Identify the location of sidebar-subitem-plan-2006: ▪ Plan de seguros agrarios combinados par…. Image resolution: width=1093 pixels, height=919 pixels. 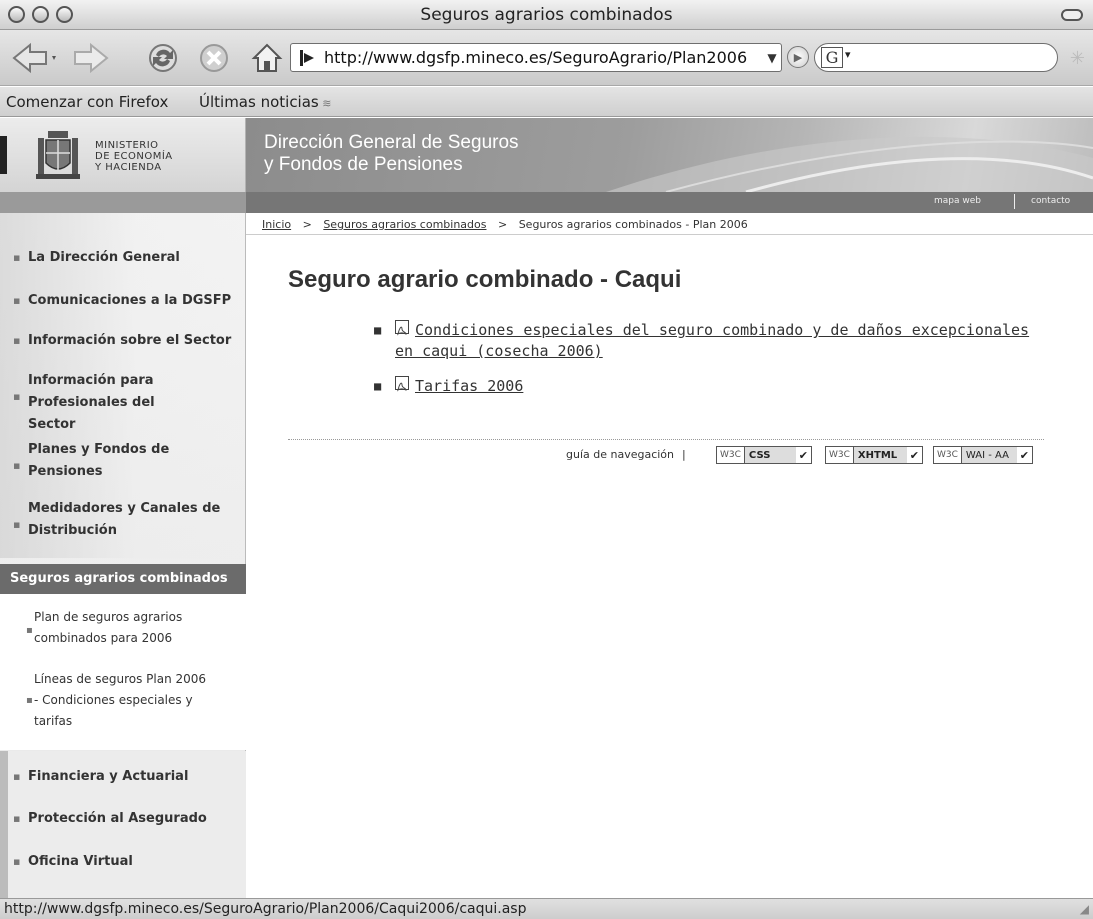
(115, 628).